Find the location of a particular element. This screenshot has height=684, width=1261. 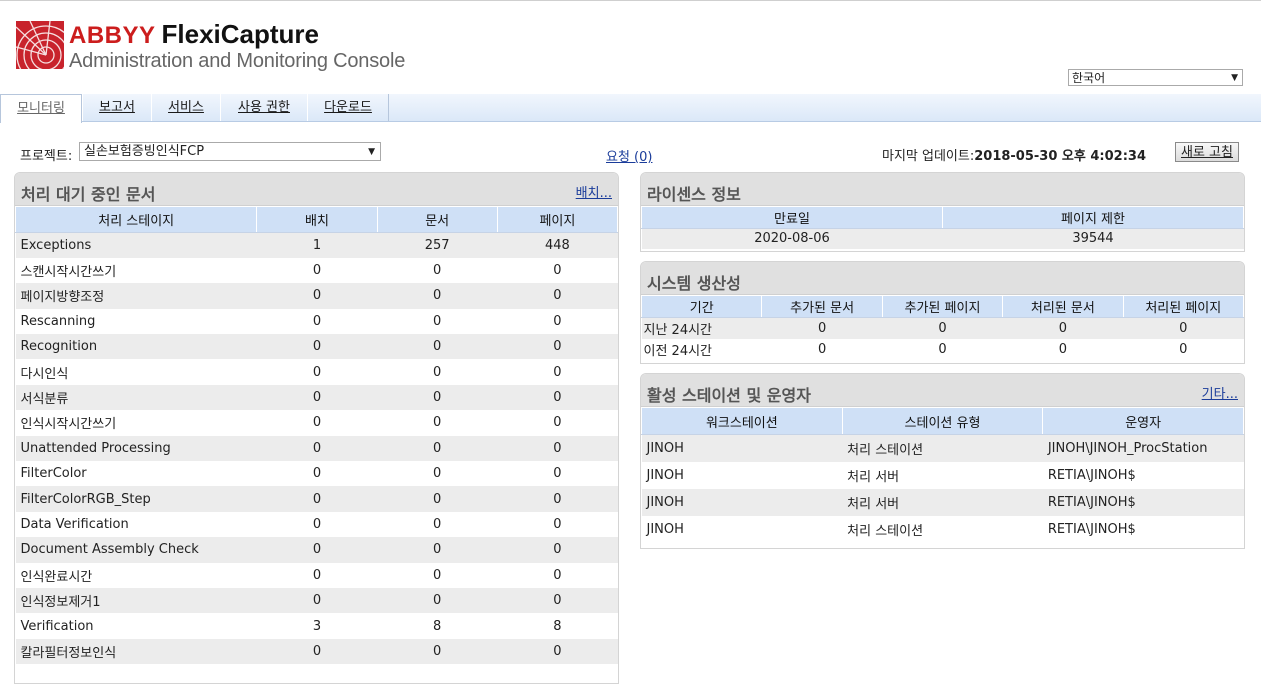

license-col-expiry: 만료일 is located at coordinates (792, 217).